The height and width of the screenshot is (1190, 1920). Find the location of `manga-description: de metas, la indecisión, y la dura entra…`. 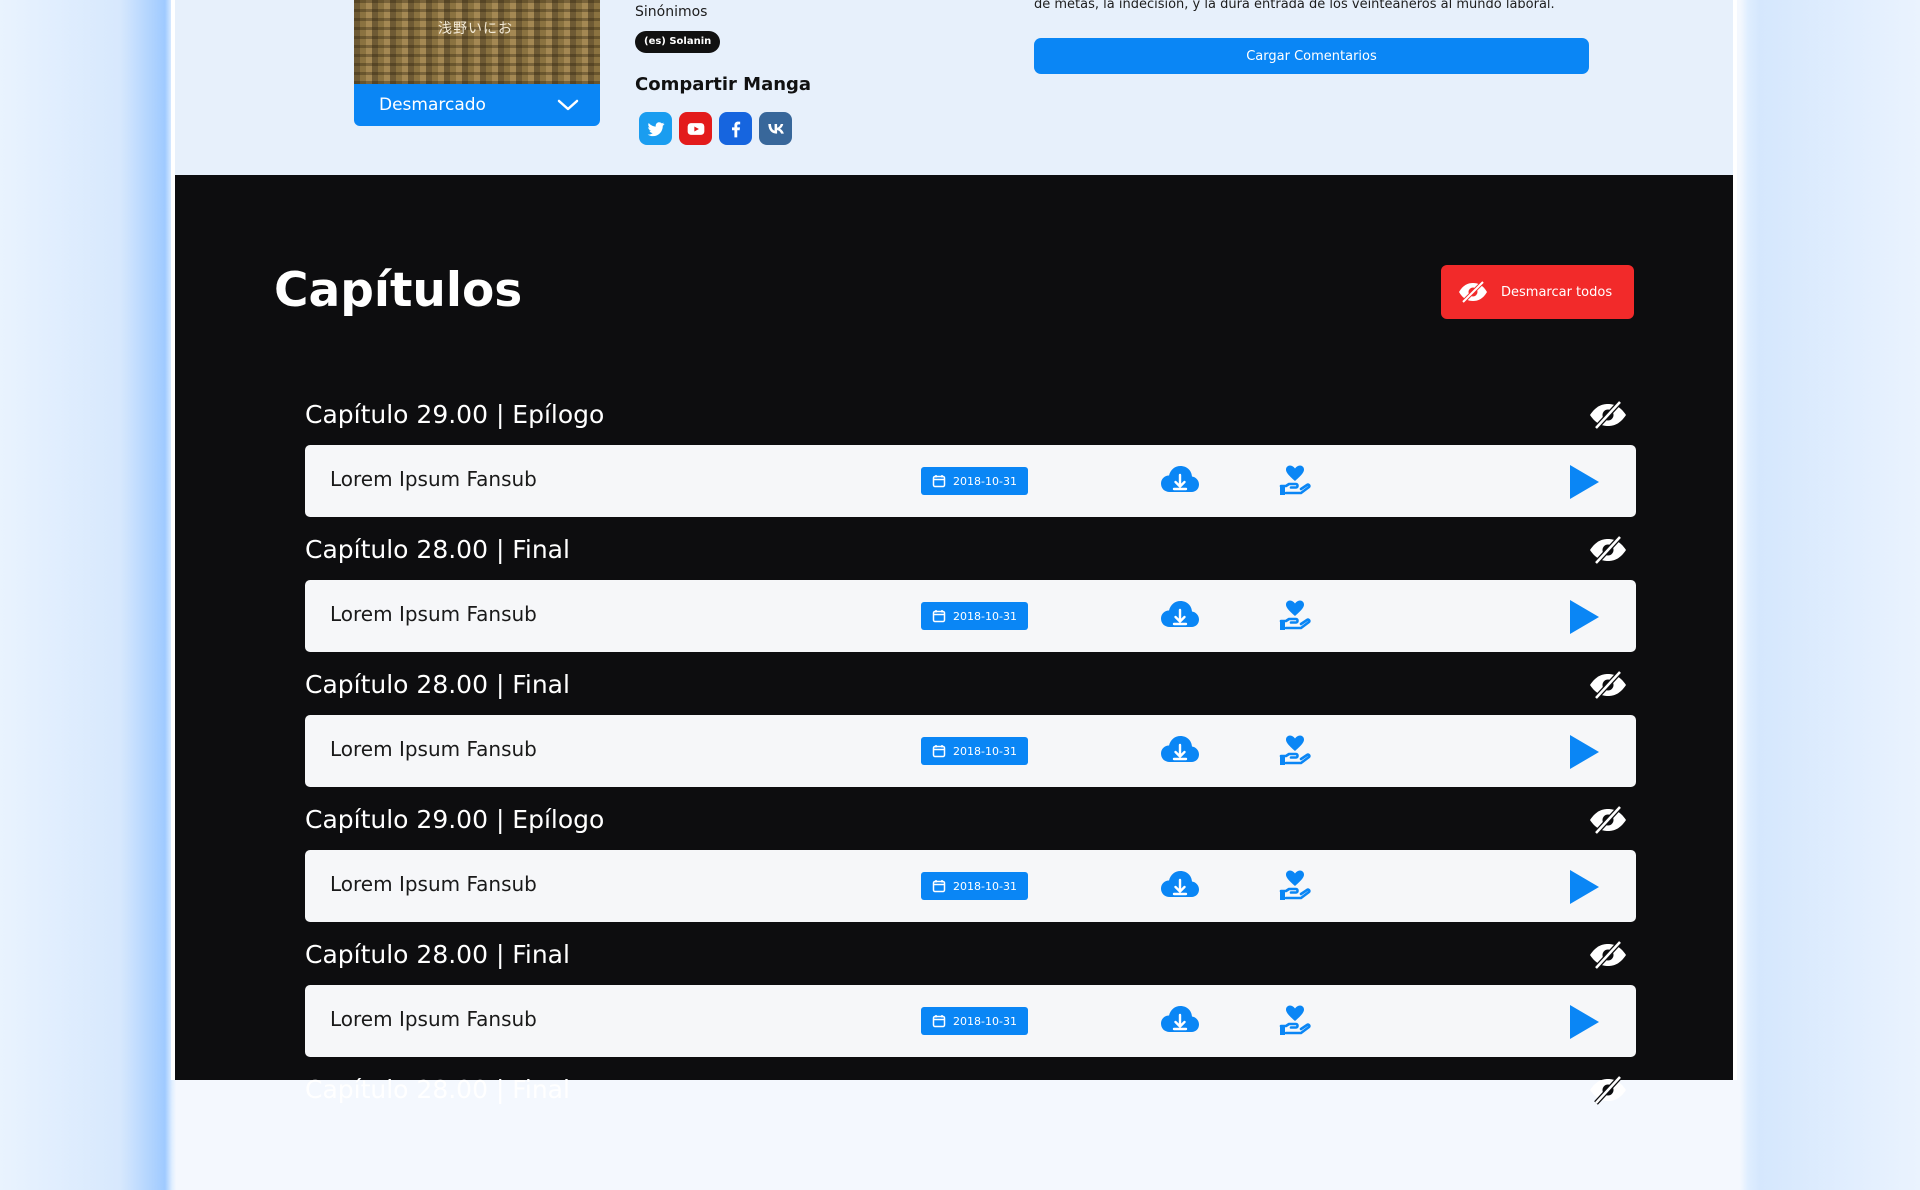

manga-description: de metas, la indecisión, y la dura entra… is located at coordinates (1294, 6).